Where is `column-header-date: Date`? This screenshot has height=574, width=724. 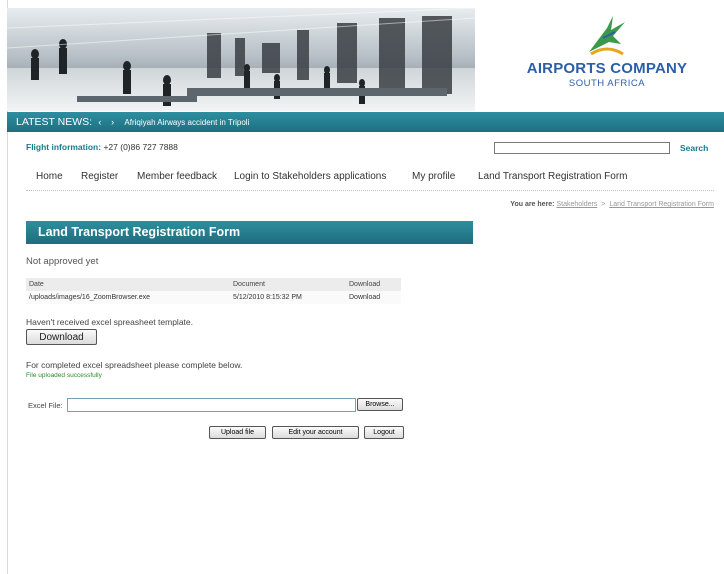
column-header-date: Date is located at coordinates (128, 284).